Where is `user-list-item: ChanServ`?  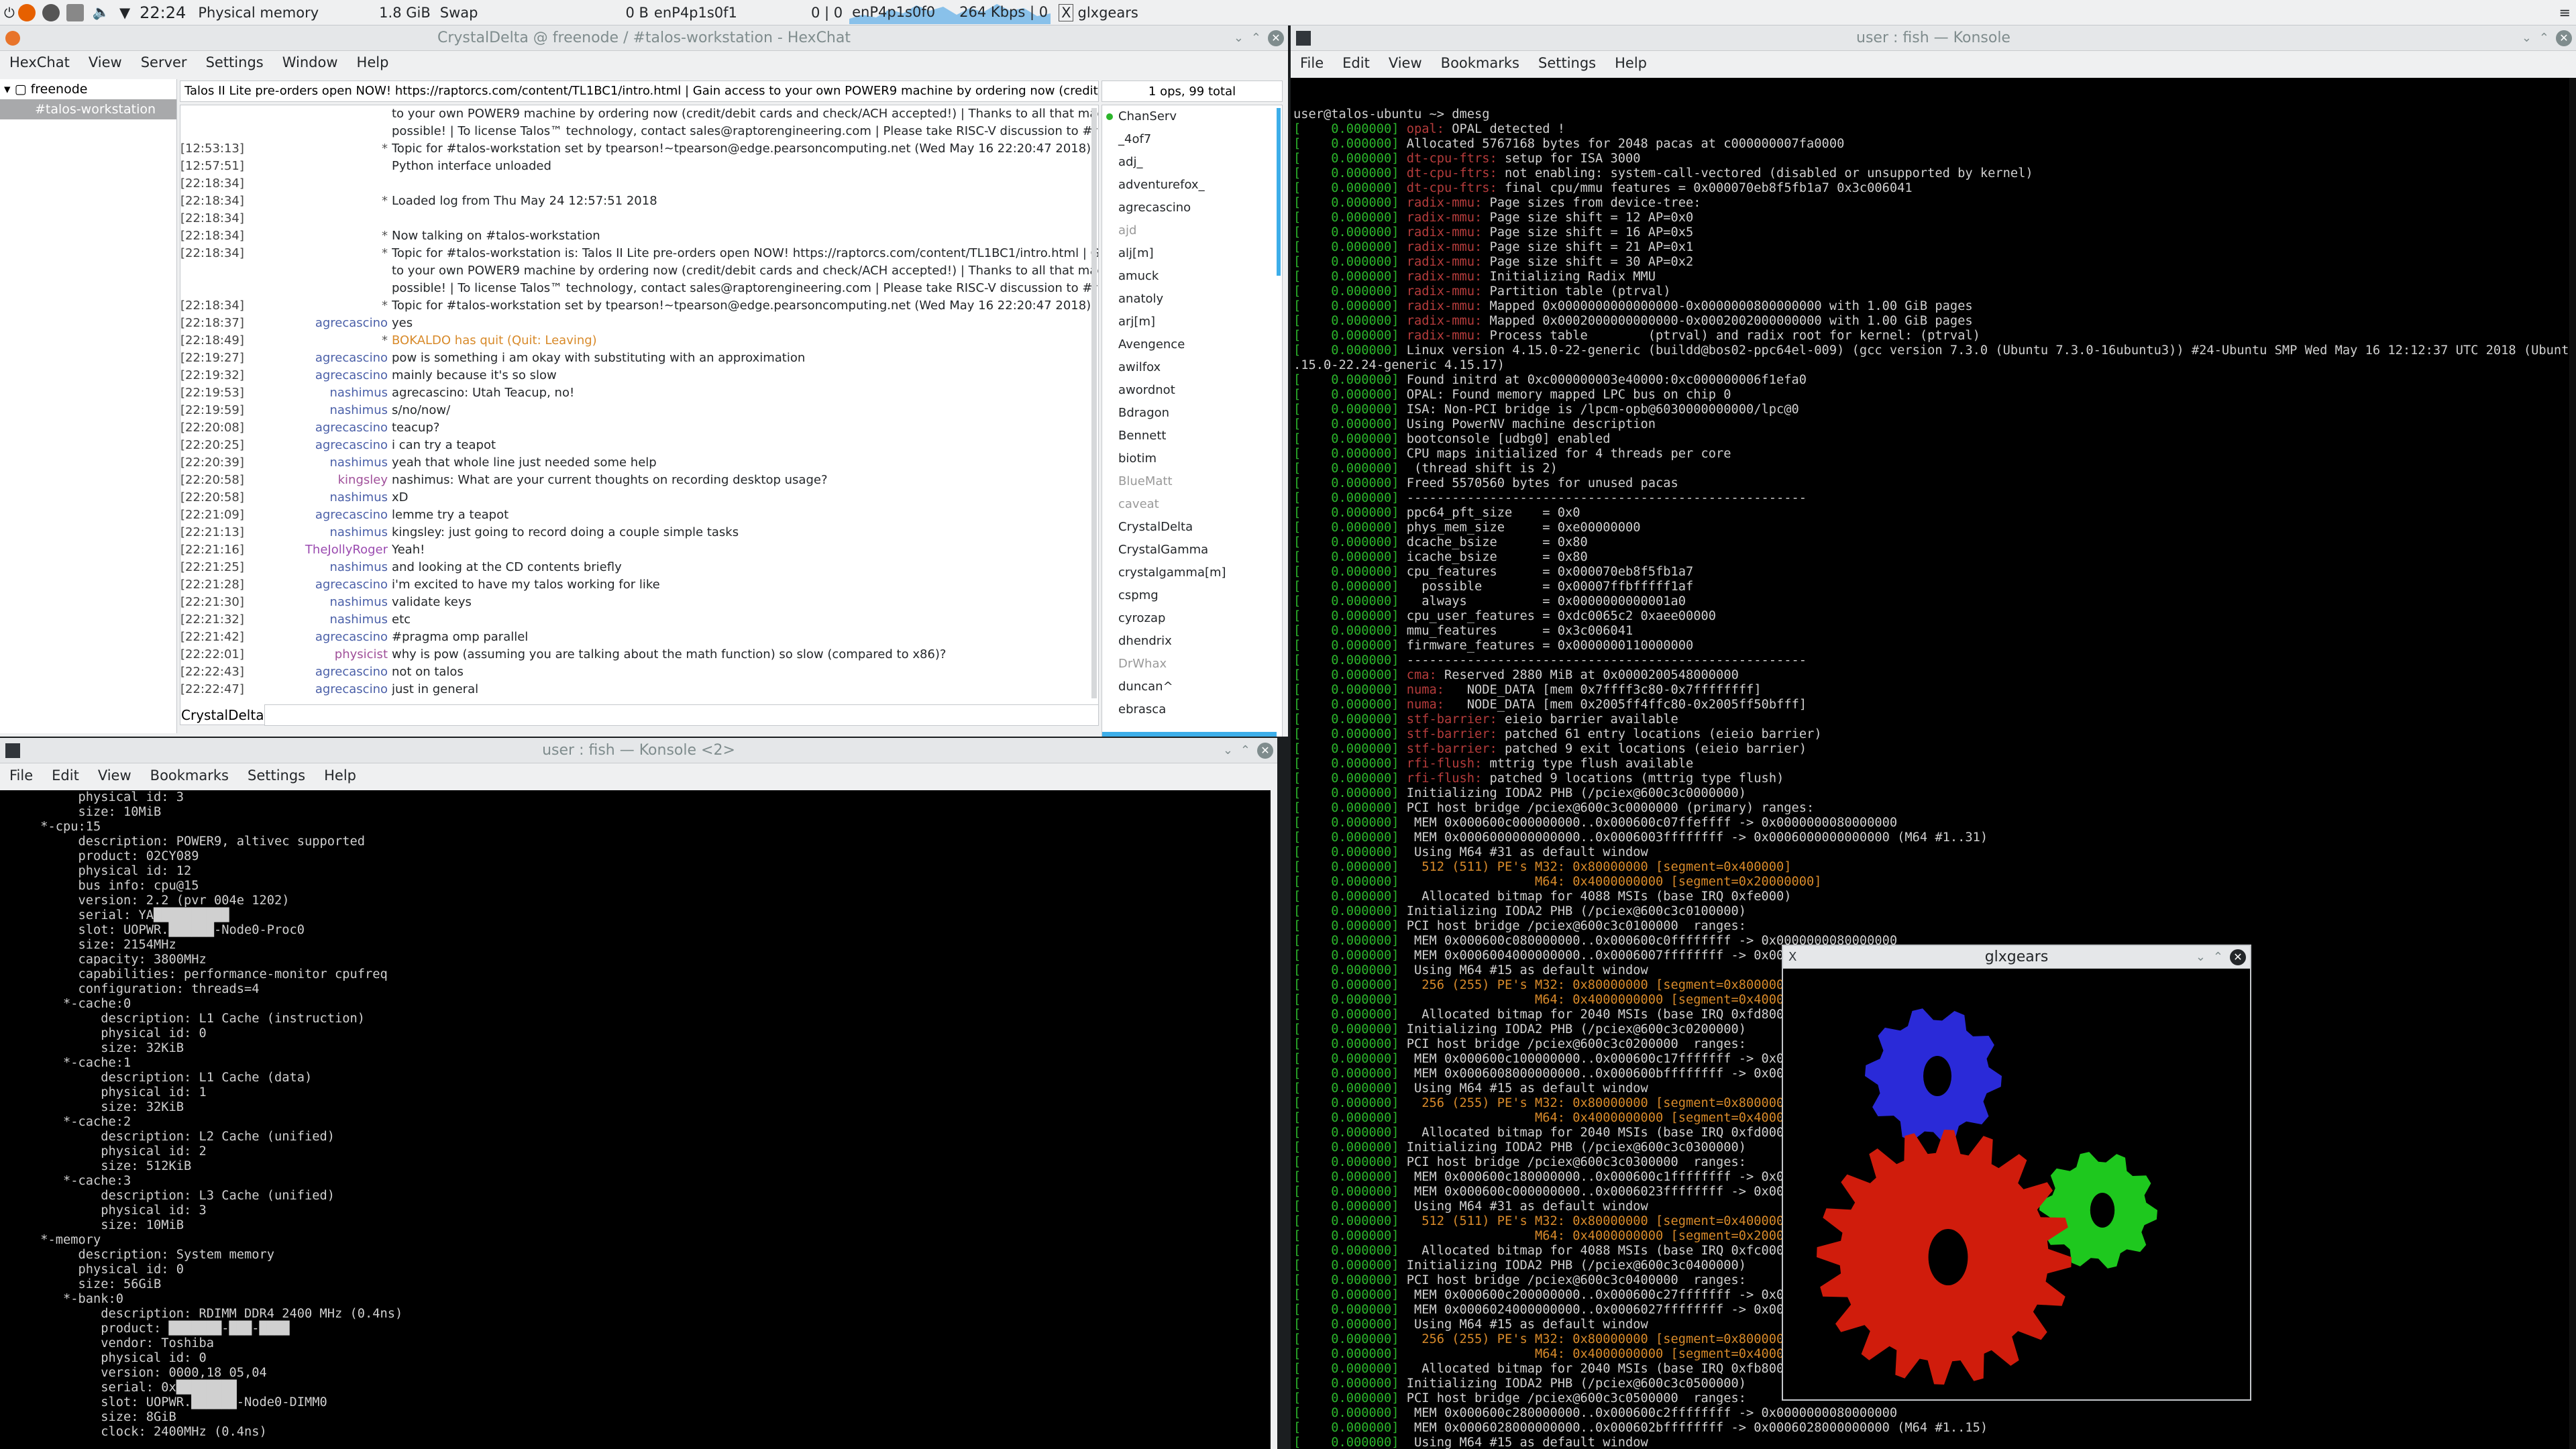 user-list-item: ChanServ is located at coordinates (1192, 116).